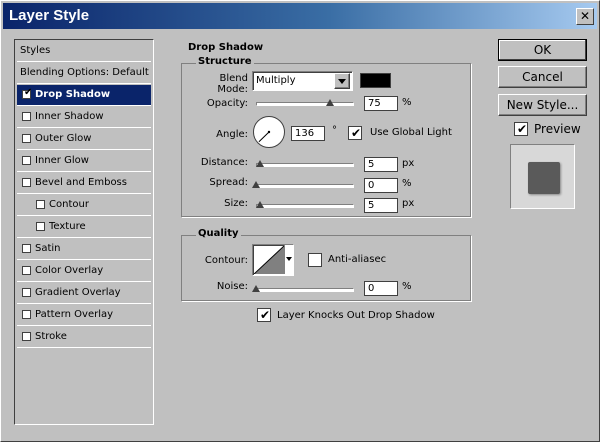 The height and width of the screenshot is (442, 600). I want to click on style-item-label: Outer Glow, so click(63, 138).